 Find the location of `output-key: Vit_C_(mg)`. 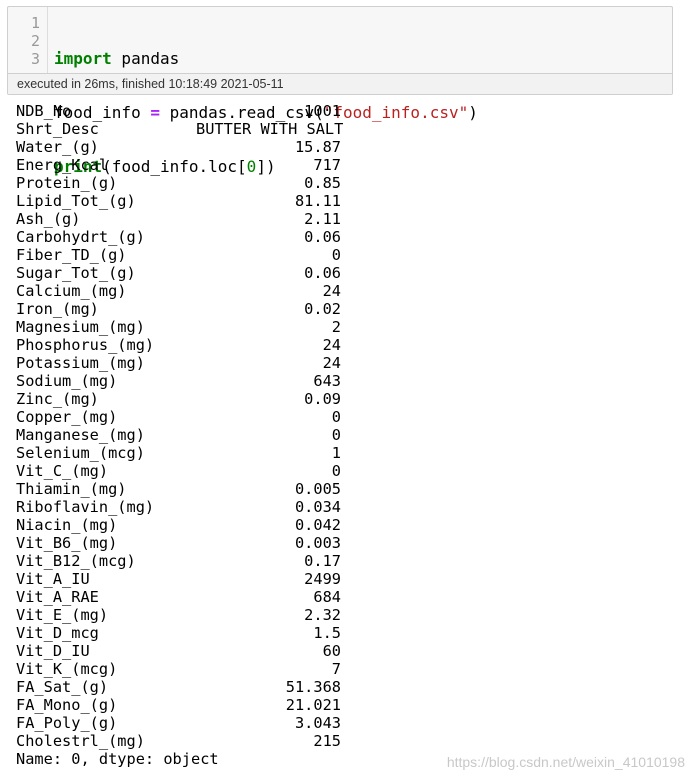

output-key: Vit_C_(mg) is located at coordinates (62, 471).